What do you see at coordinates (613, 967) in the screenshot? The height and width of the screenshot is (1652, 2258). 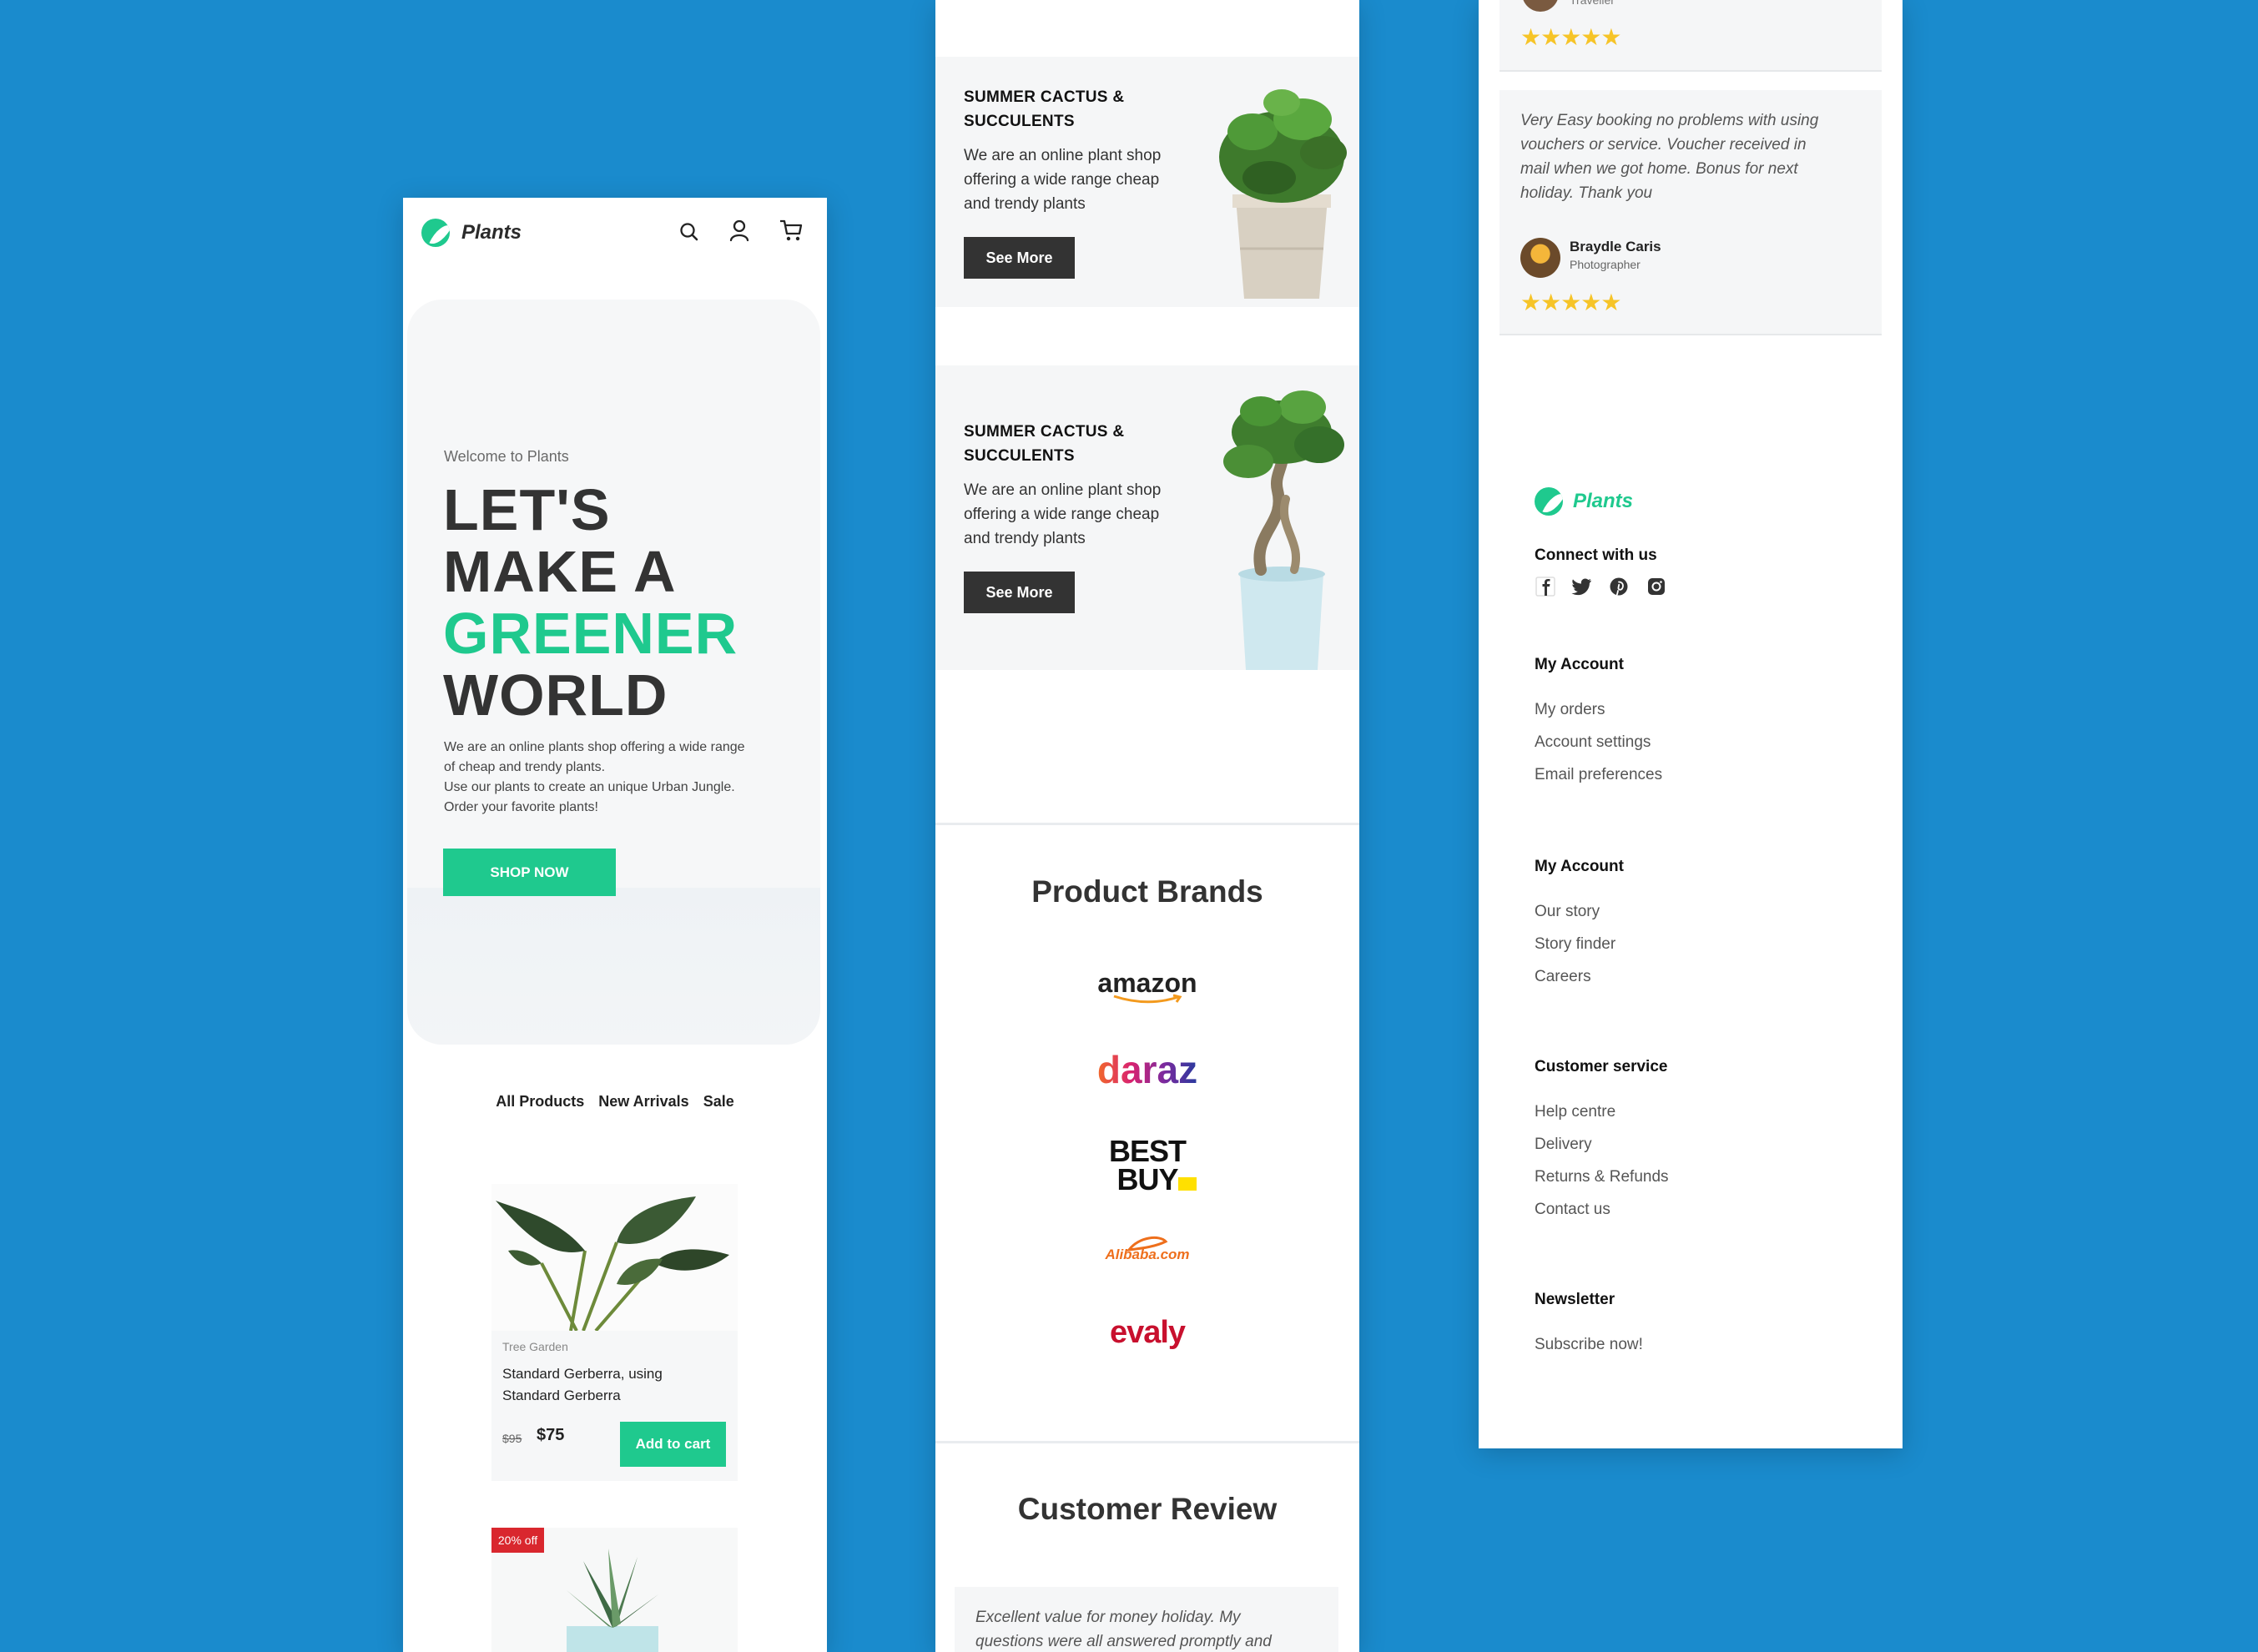 I see `hero-wave-decoration` at bounding box center [613, 967].